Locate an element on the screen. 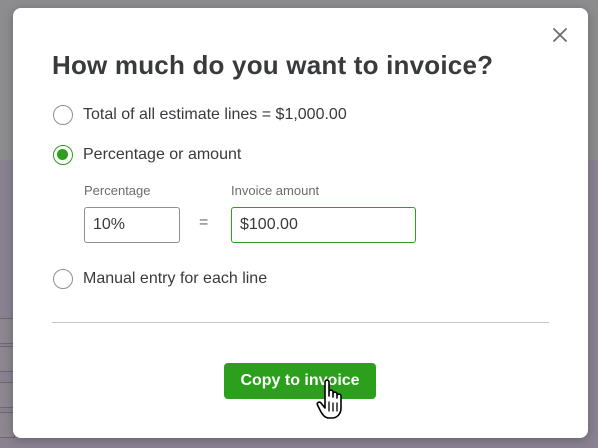 This screenshot has width=598, height=448. option-manual-entry: Manual entry for each line is located at coordinates (160, 279).